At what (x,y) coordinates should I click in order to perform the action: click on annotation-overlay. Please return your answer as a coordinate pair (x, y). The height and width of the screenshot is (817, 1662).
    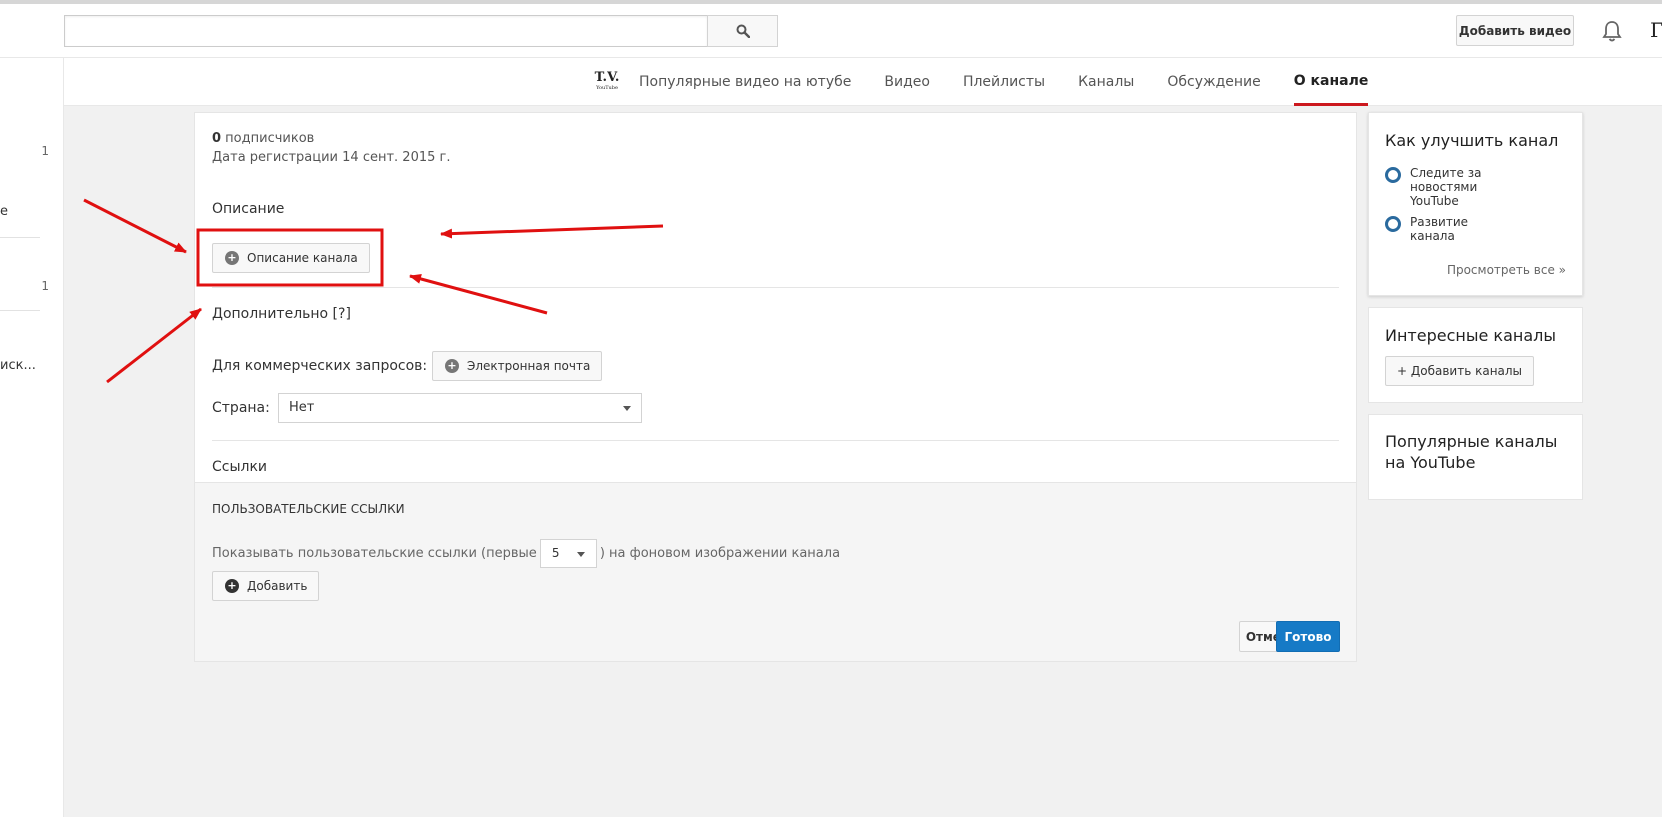
    Looking at the image, I should click on (373, 291).